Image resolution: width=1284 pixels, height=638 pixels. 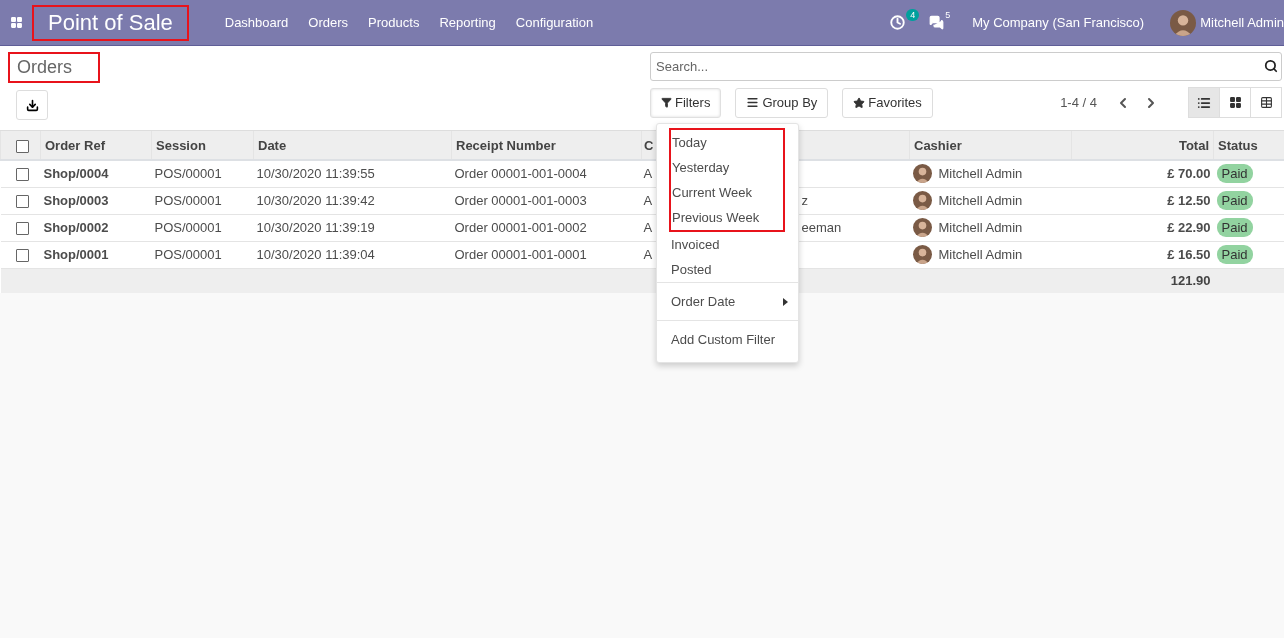 I want to click on caret-icon, so click(x=785, y=301).